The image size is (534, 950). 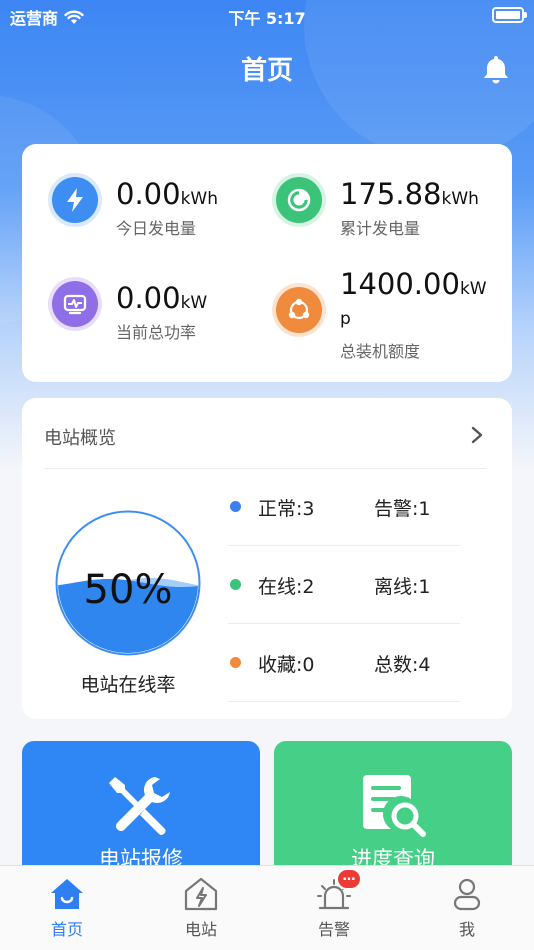 I want to click on tab-label: 我, so click(x=466, y=929).